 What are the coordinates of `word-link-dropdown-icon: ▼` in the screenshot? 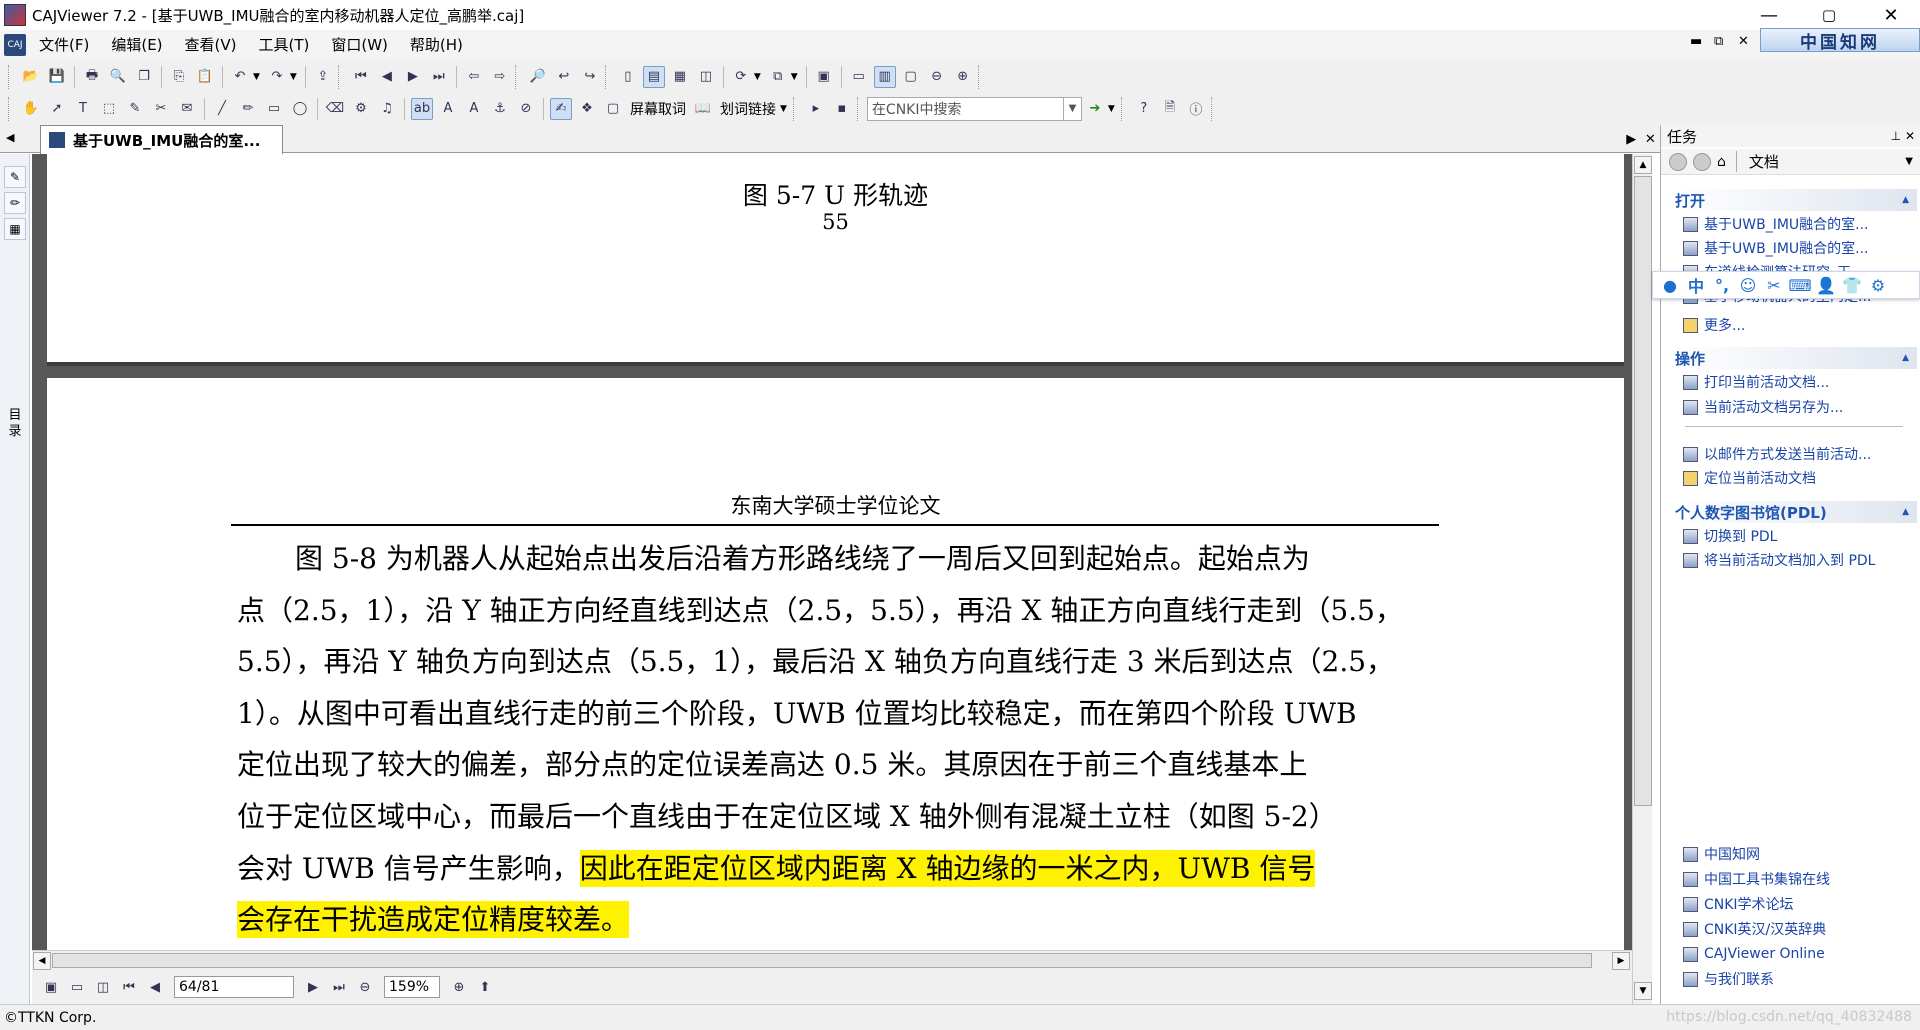 It's located at (783, 109).